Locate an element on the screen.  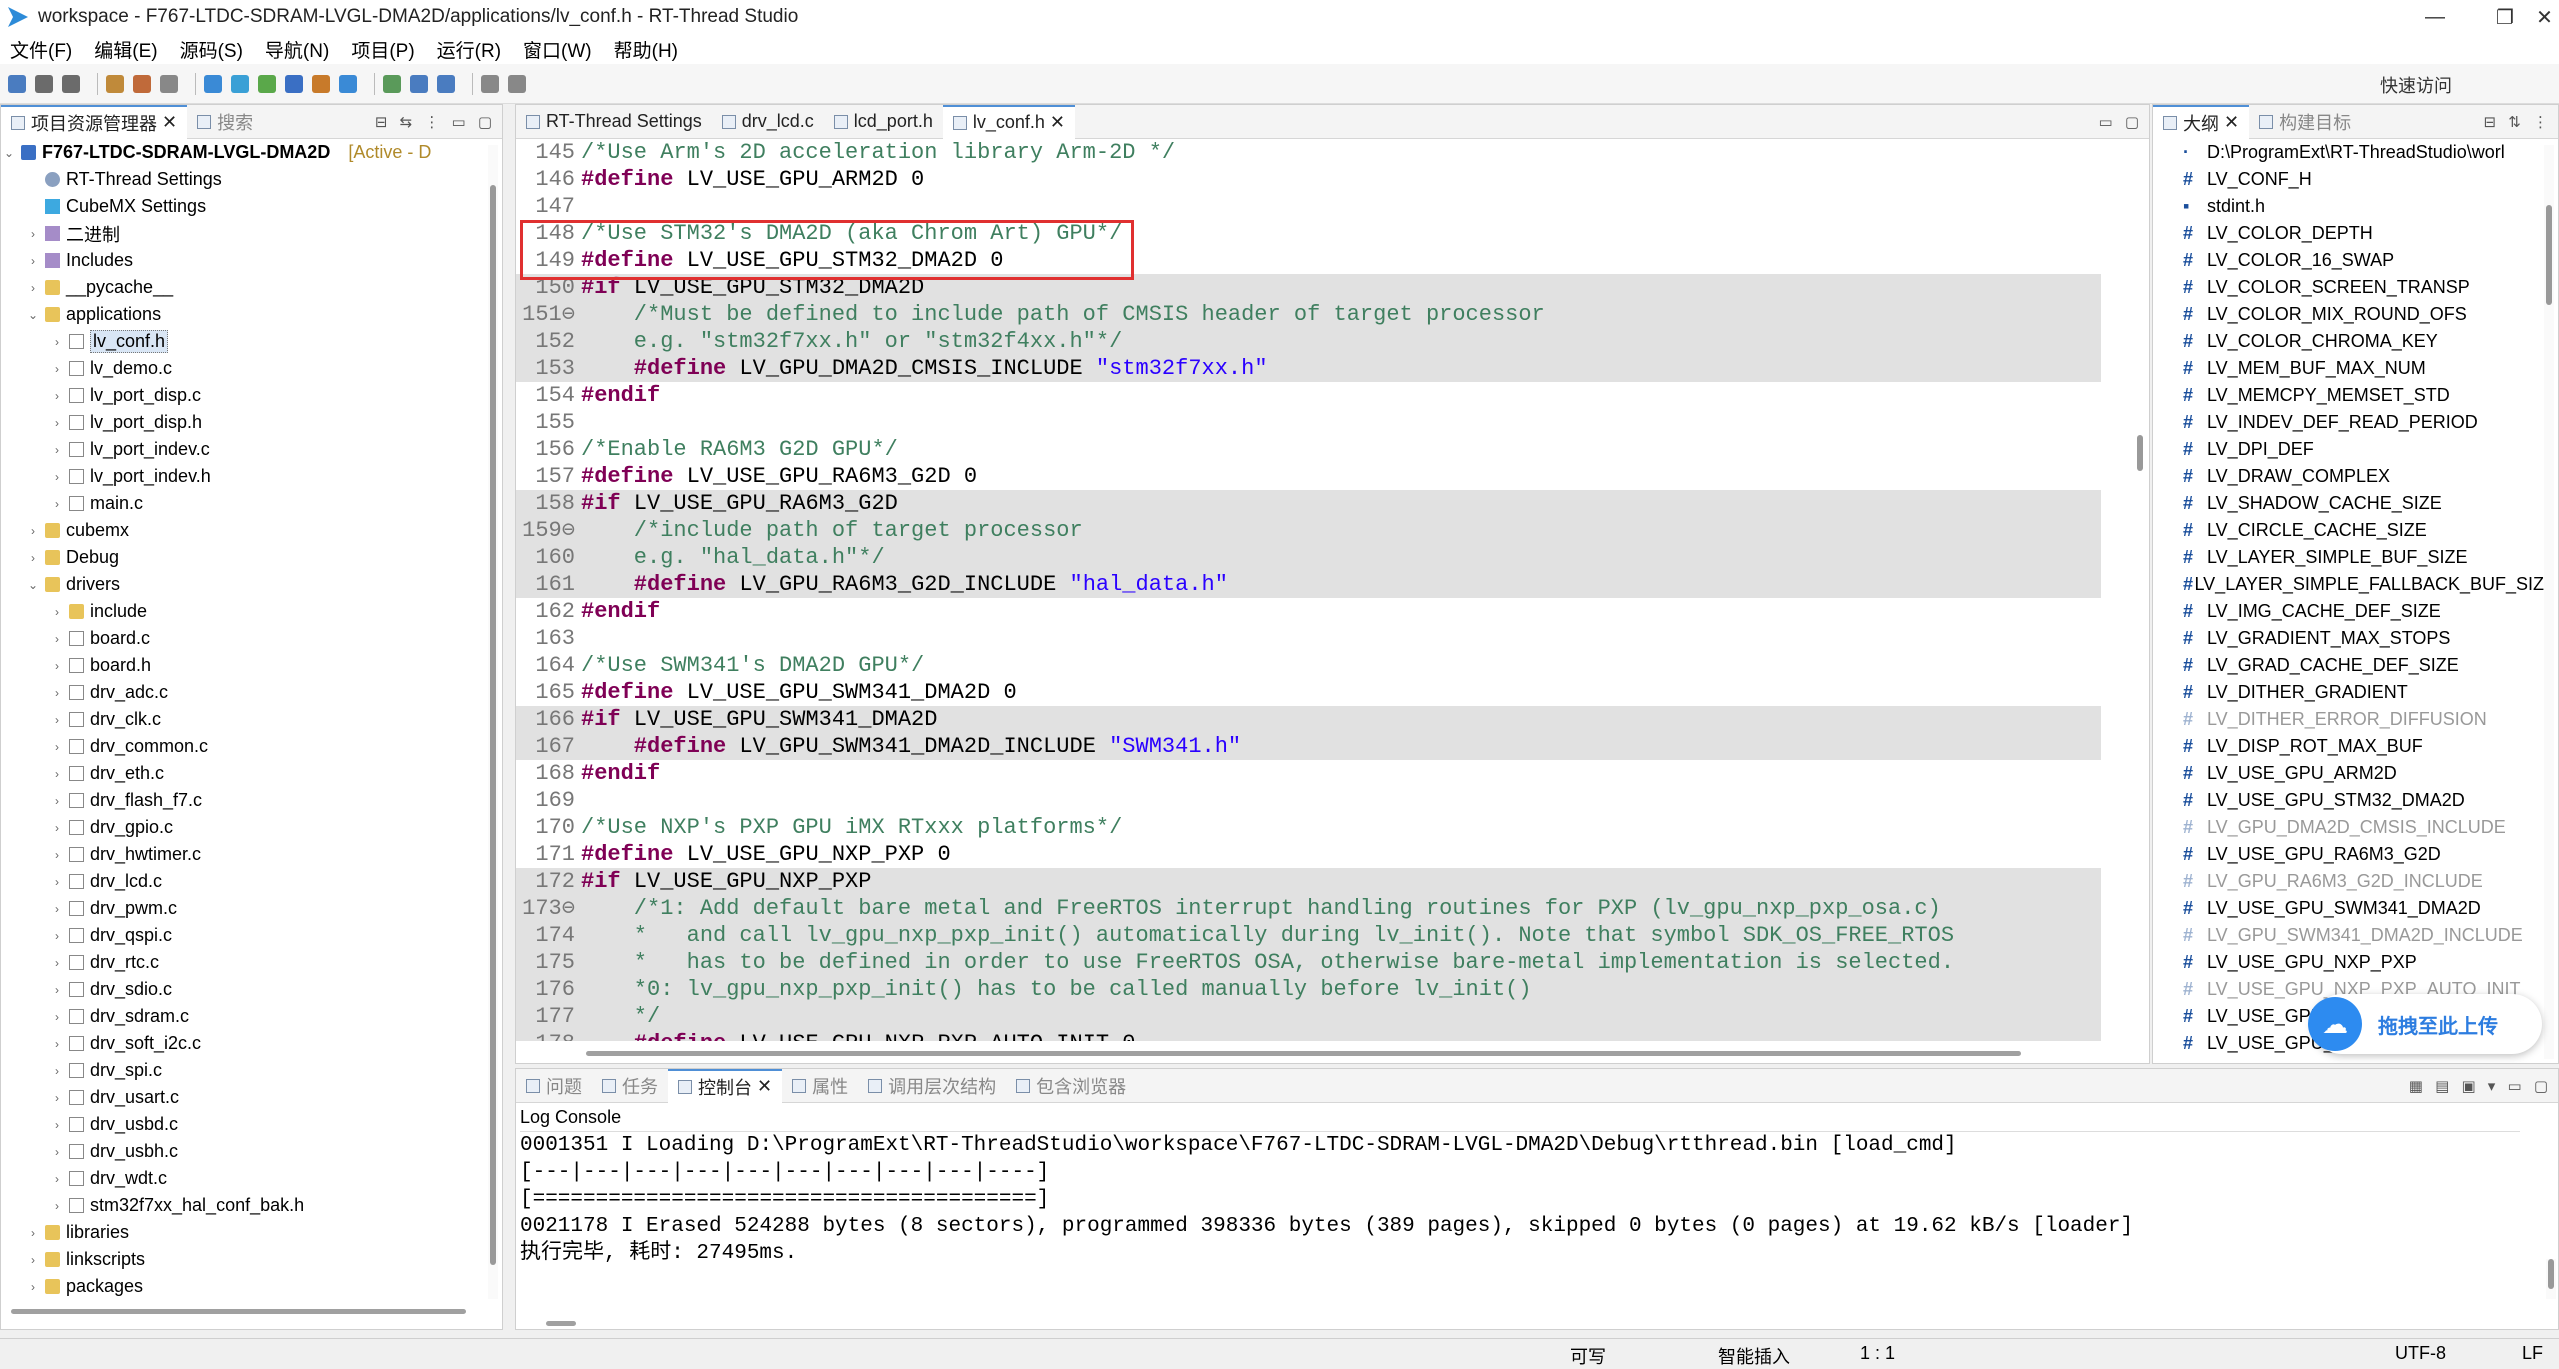
console-view-tab: 属性 is located at coordinates (820, 1086).